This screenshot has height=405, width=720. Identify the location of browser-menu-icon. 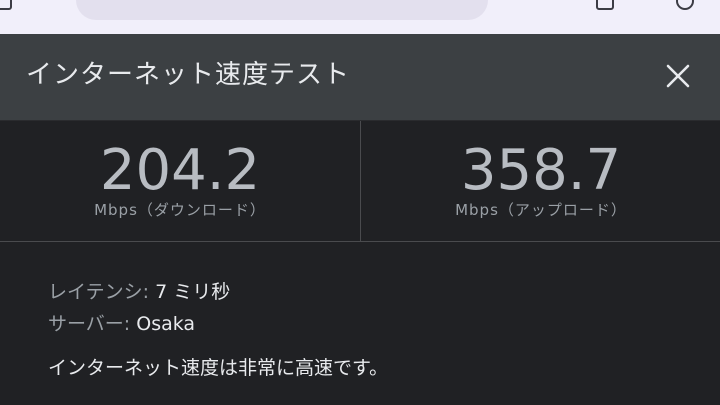
(6, 5).